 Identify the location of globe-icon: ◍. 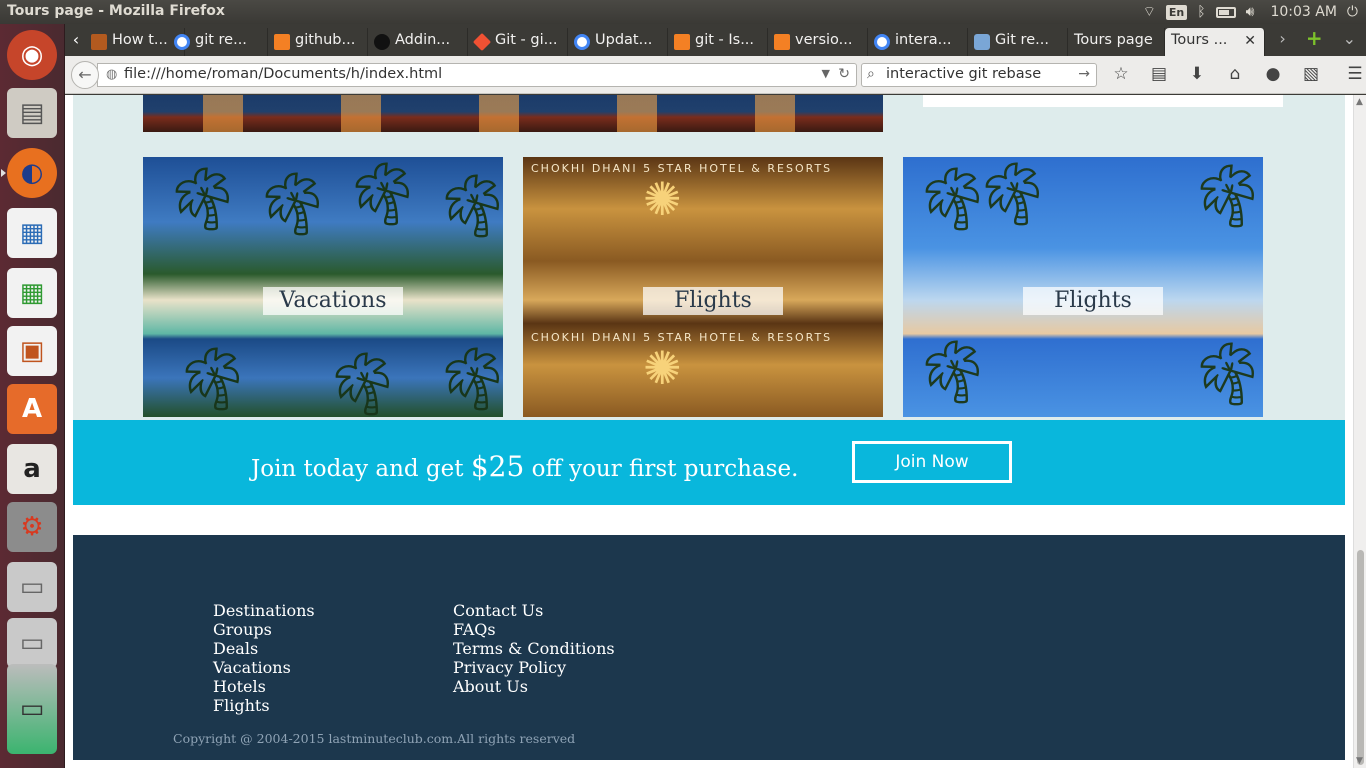
(112, 74).